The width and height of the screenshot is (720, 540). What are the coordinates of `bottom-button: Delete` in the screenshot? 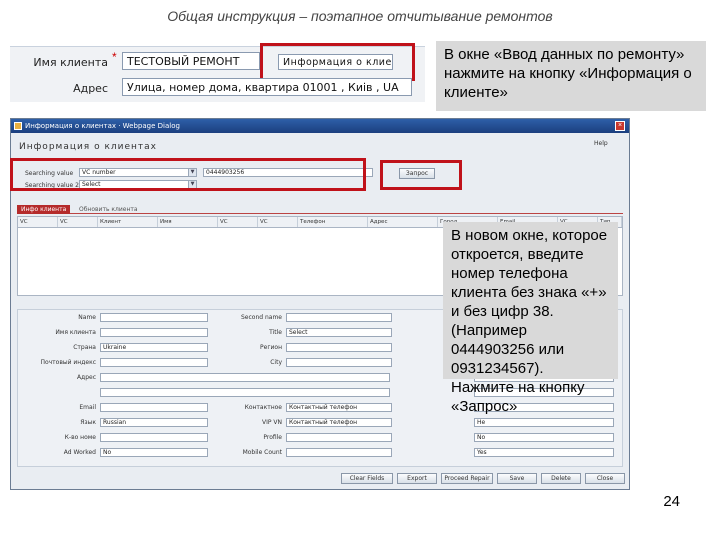 It's located at (561, 478).